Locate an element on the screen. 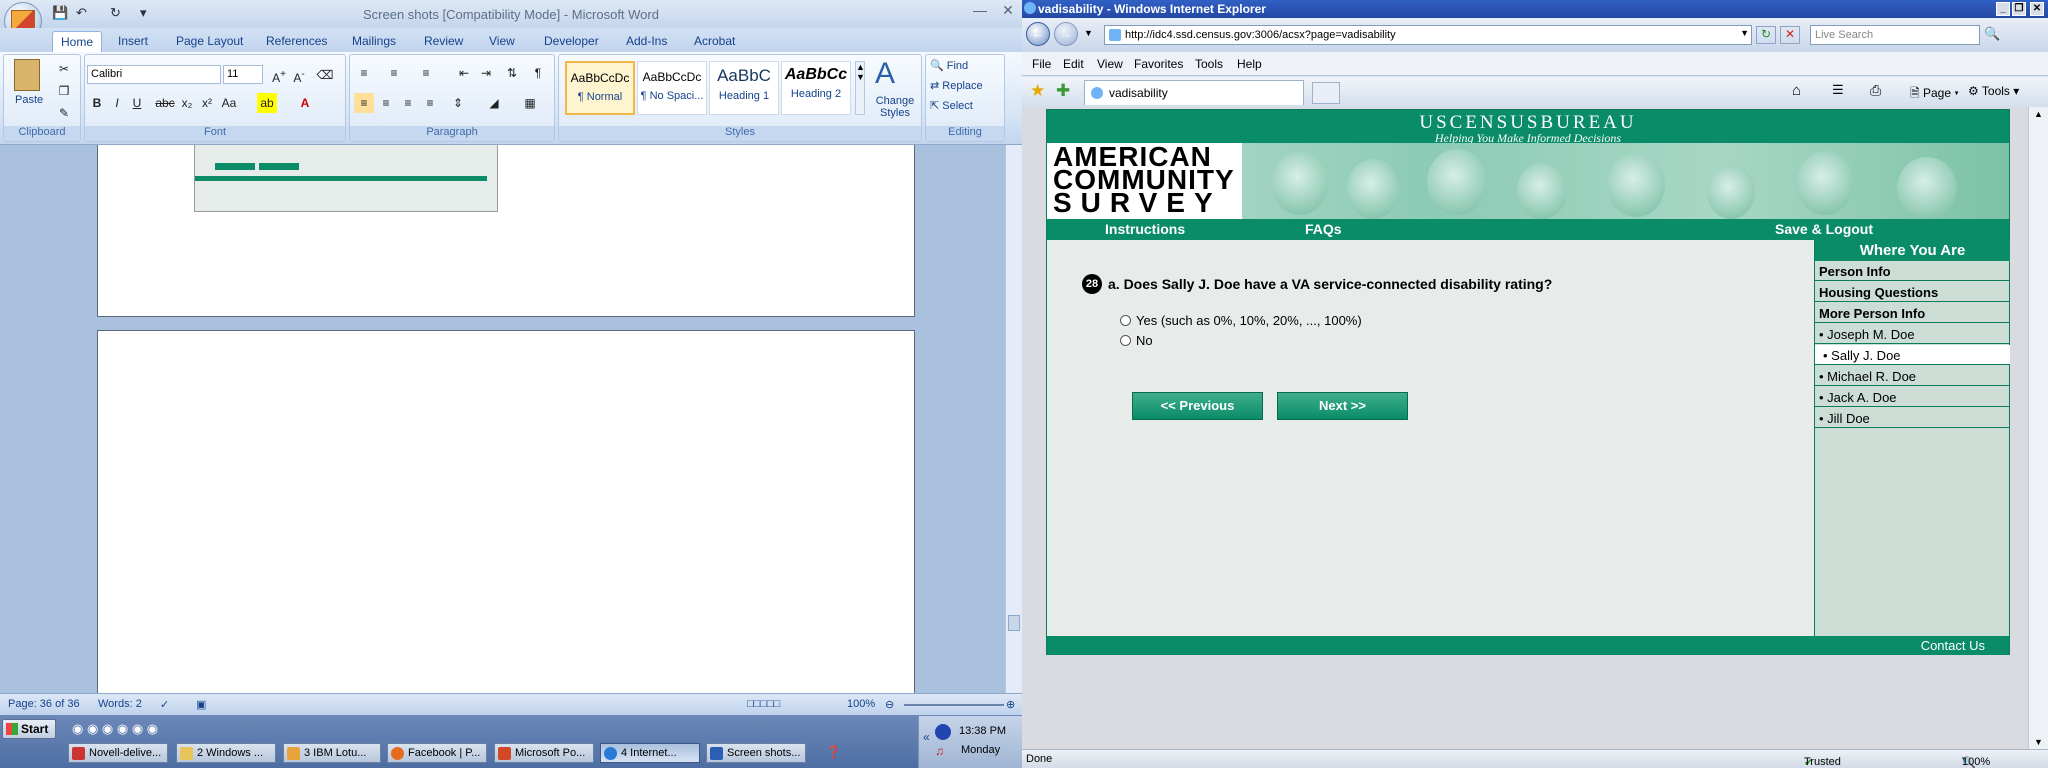 The height and width of the screenshot is (768, 2048). history-dropdown-icon: ▼ is located at coordinates (1088, 33).